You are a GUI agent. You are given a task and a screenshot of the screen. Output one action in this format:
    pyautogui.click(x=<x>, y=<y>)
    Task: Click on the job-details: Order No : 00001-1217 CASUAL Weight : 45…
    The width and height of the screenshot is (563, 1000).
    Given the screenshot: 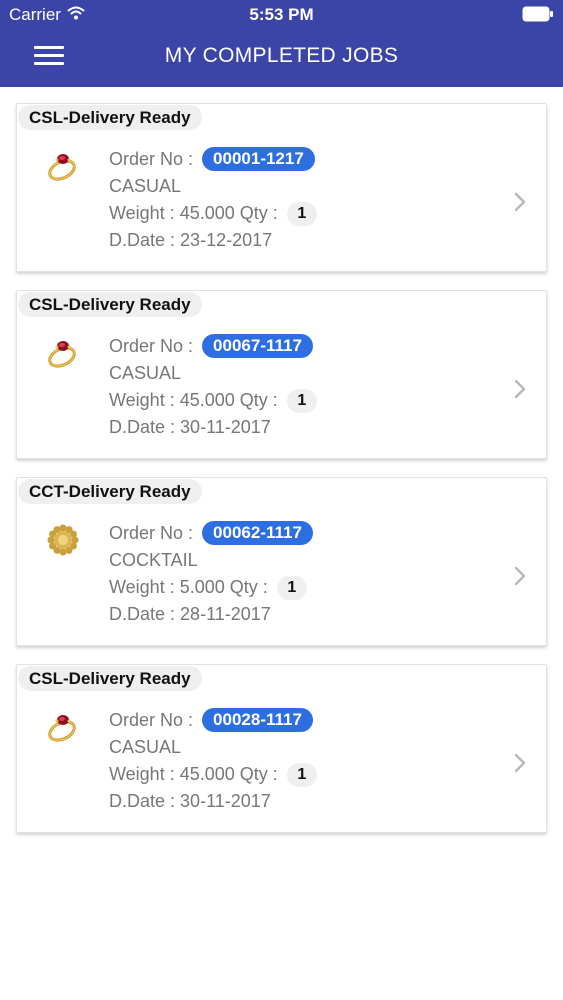 What is the action you would take?
    pyautogui.click(x=213, y=200)
    